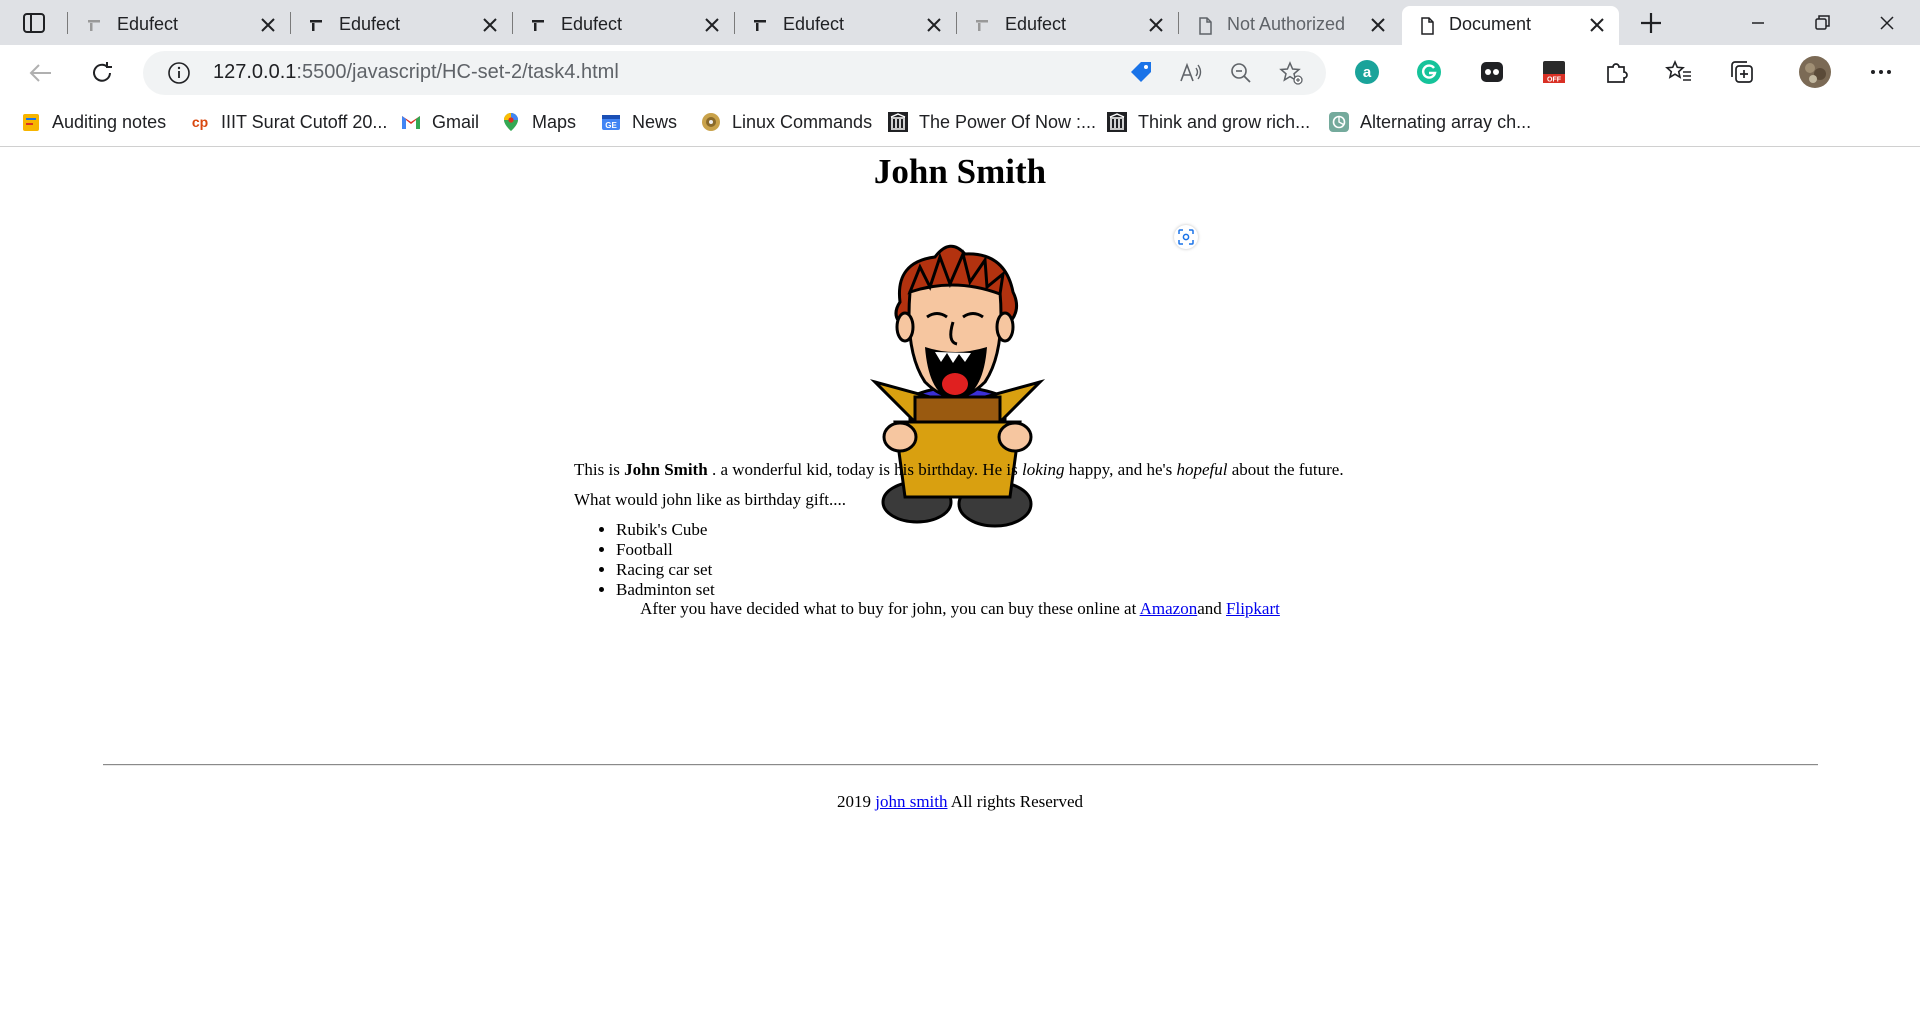 This screenshot has height=1030, width=1920. What do you see at coordinates (960, 765) in the screenshot?
I see `horizontal-rule` at bounding box center [960, 765].